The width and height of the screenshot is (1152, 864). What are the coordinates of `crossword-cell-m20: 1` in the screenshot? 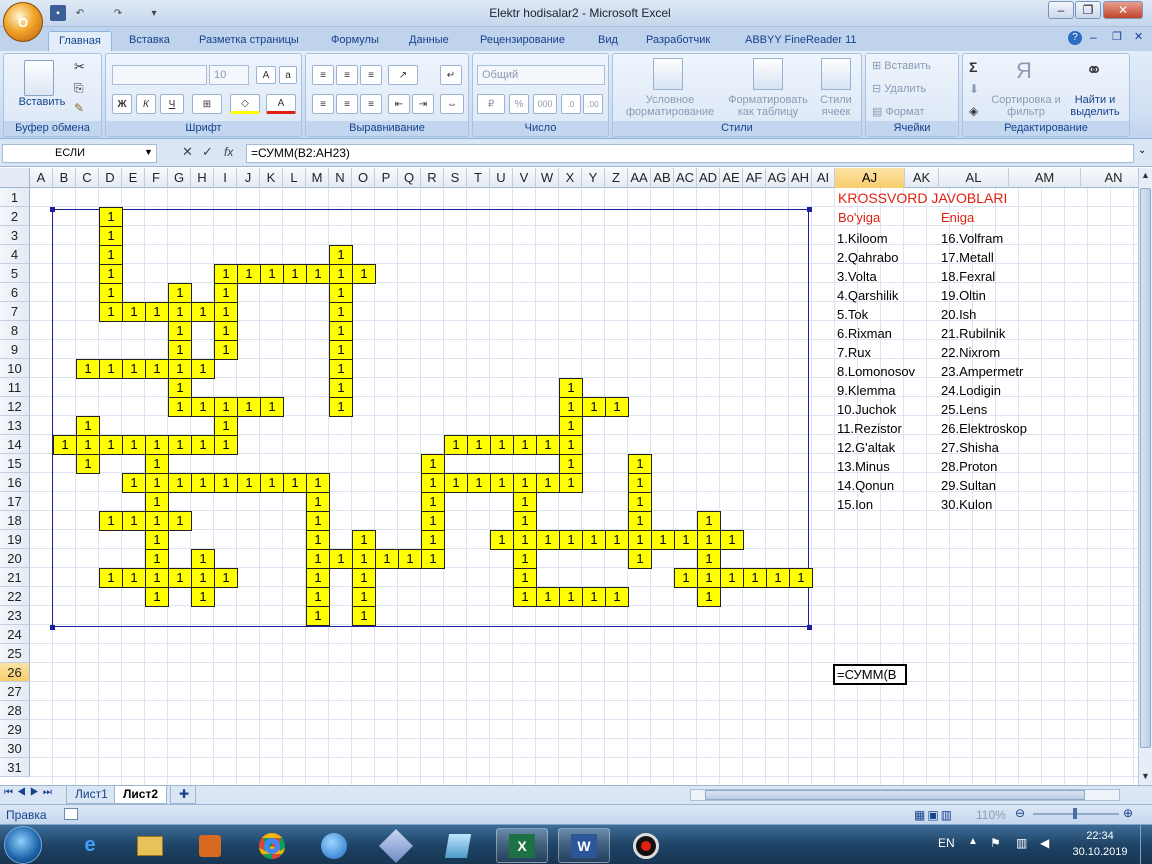 It's located at (318, 559).